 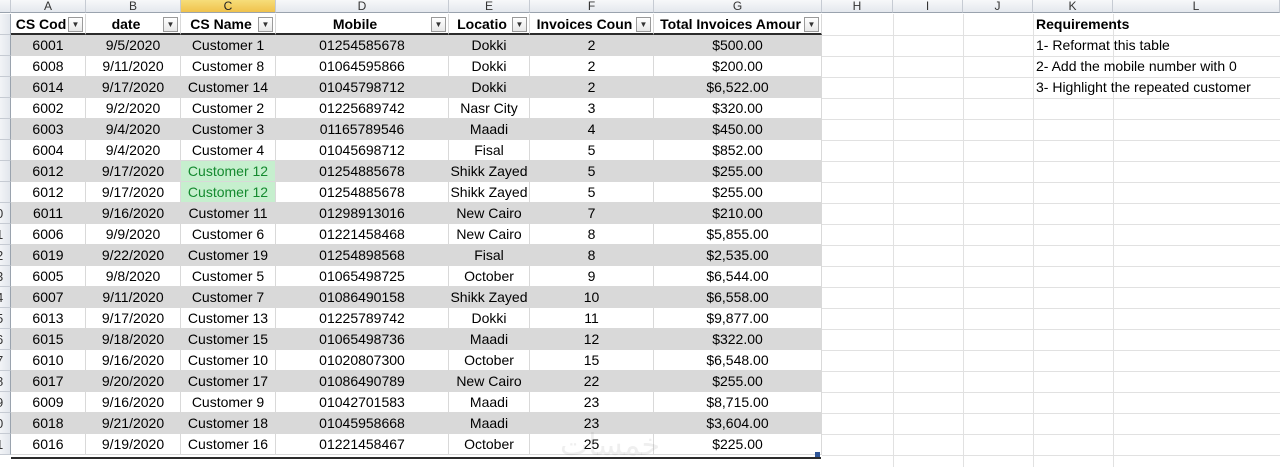 What do you see at coordinates (228, 444) in the screenshot?
I see `cs-name-cell: Customer 16` at bounding box center [228, 444].